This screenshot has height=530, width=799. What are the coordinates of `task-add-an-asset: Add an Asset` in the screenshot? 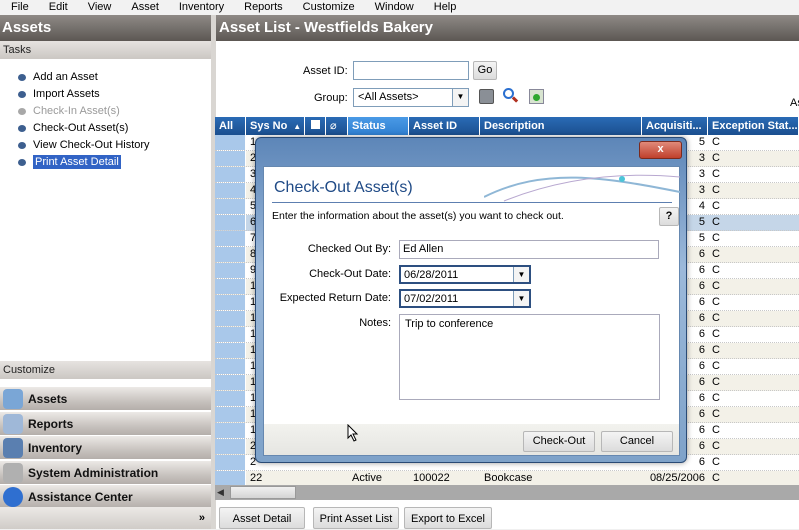 It's located at (58, 77).